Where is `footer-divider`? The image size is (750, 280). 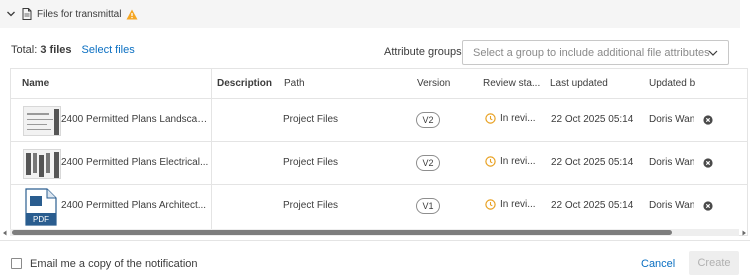
footer-divider is located at coordinates (375, 240).